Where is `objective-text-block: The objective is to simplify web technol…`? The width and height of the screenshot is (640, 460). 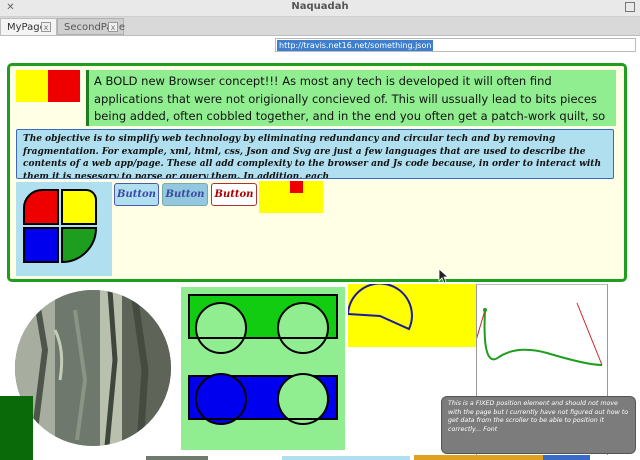
objective-text-block: The objective is to simplify web technol… is located at coordinates (315, 154).